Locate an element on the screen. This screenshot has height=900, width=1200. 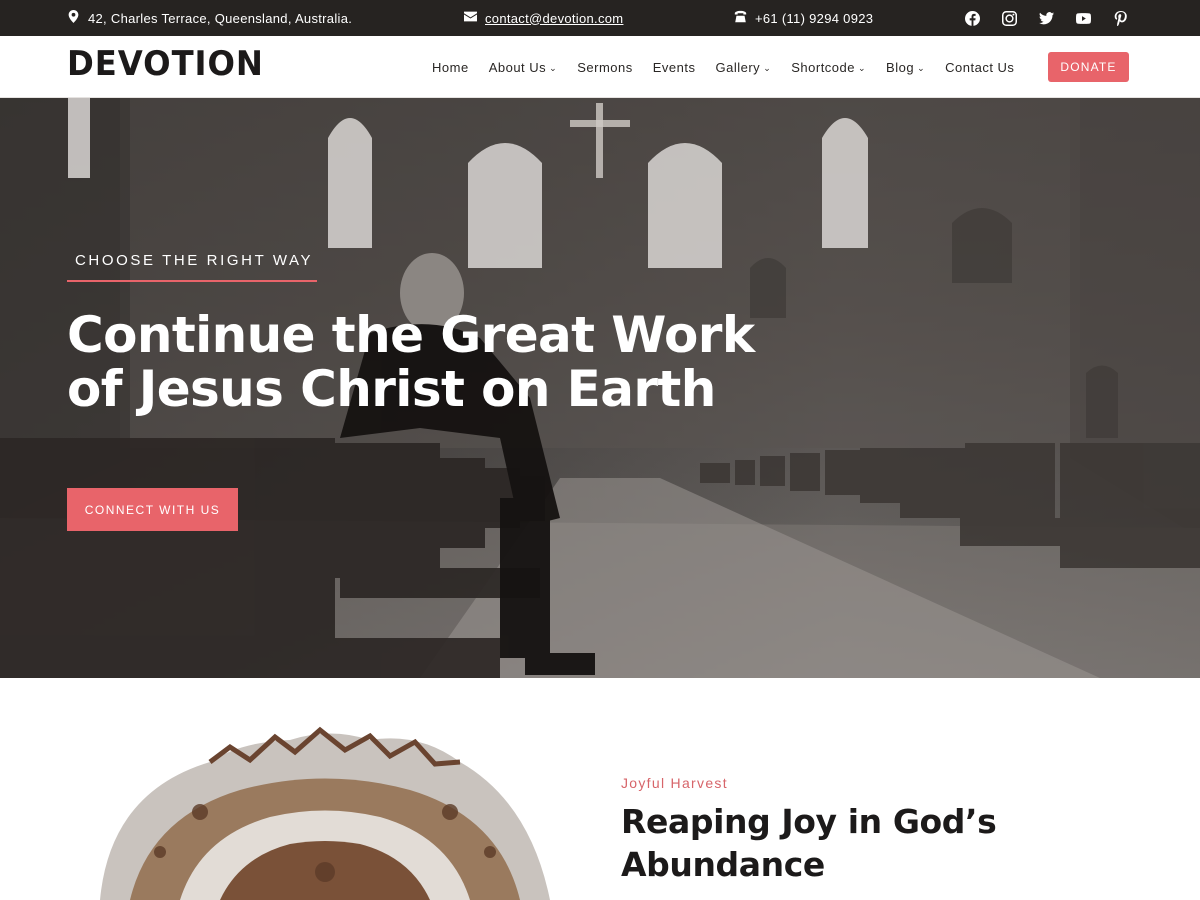
nav-label: About Us is located at coordinates (517, 67).